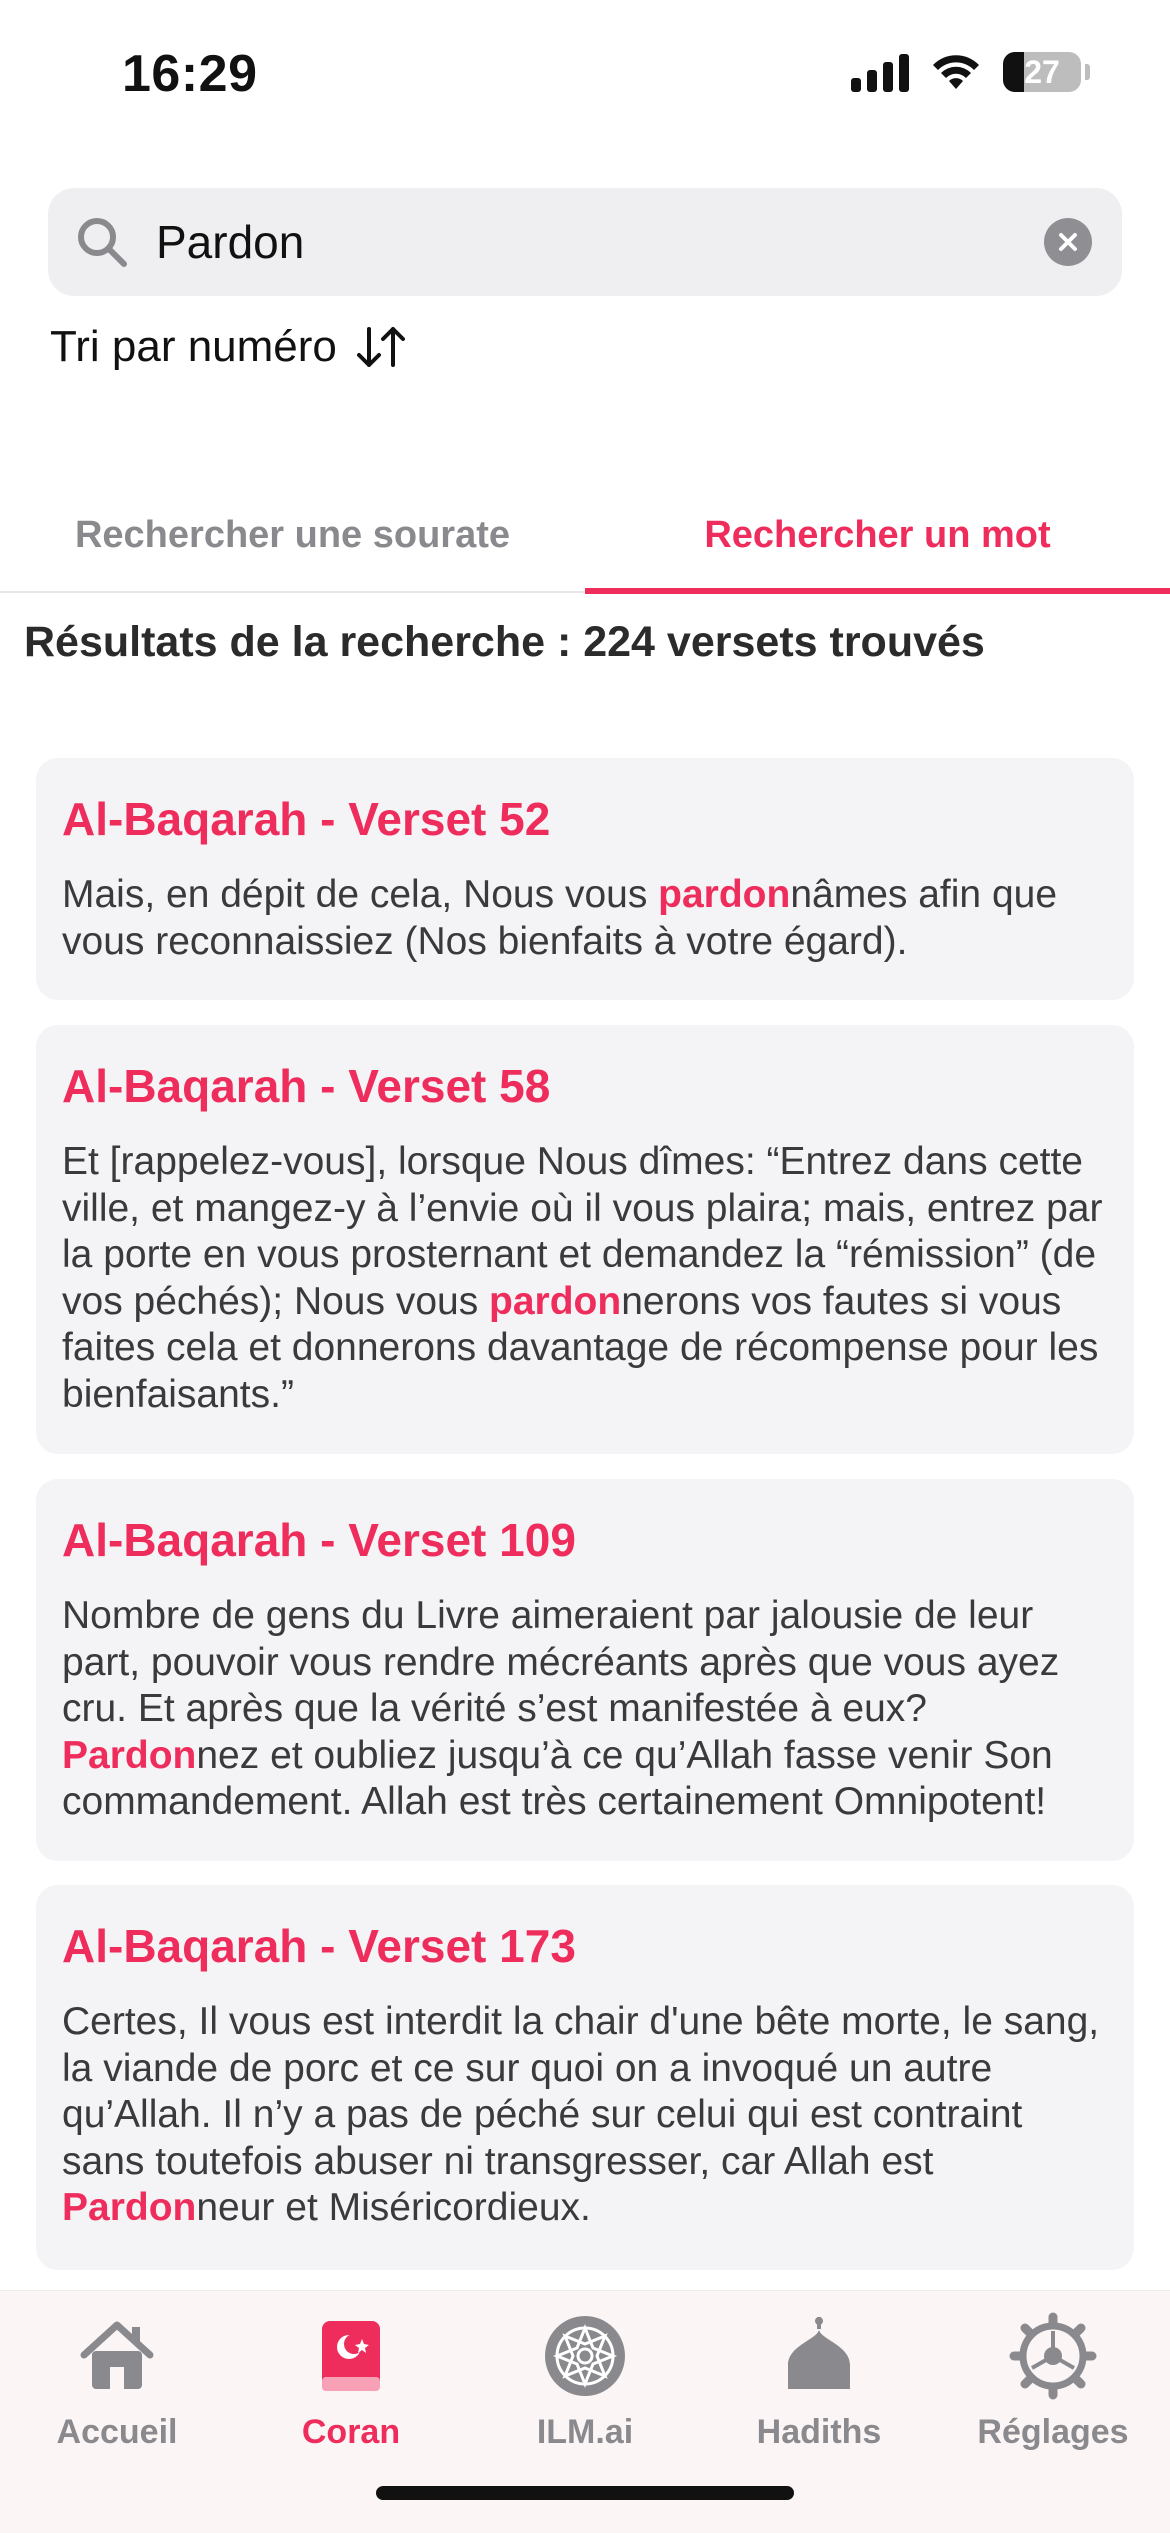 This screenshot has width=1170, height=2533. Describe the element at coordinates (585, 2432) in the screenshot. I see `tabbar-label: ILM.ai` at that location.